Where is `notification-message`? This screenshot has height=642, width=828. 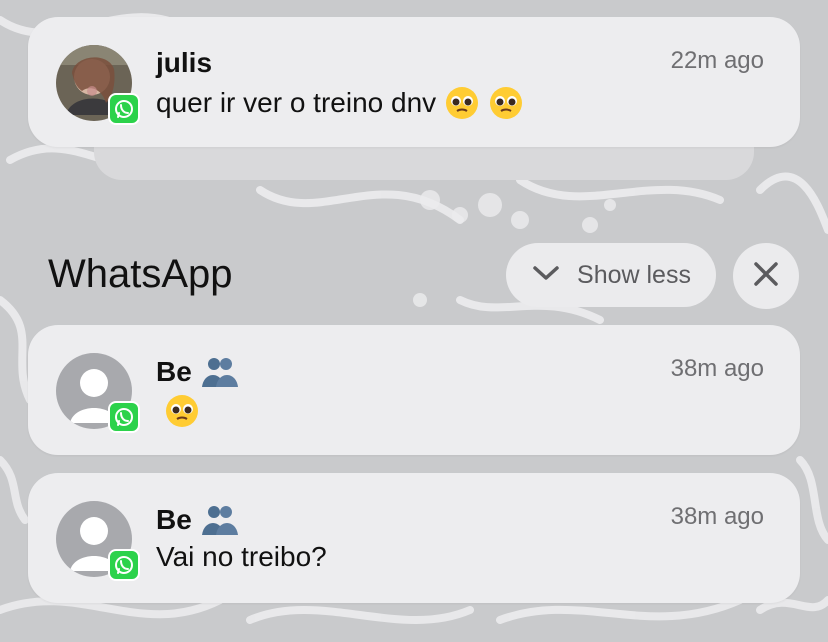
notification-message is located at coordinates (178, 411).